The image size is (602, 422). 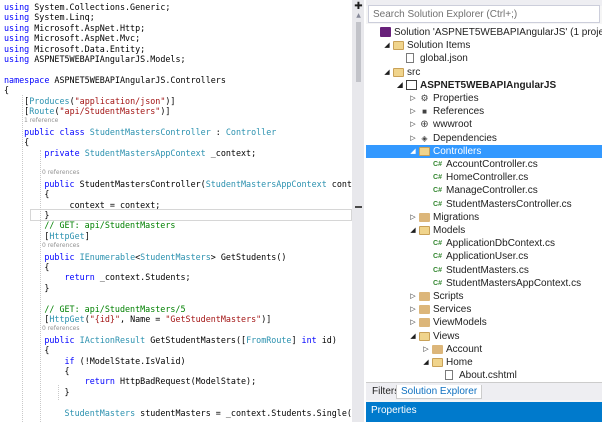 I want to click on code-line: // GET: api/StudentMasters/5, so click(x=94, y=309).